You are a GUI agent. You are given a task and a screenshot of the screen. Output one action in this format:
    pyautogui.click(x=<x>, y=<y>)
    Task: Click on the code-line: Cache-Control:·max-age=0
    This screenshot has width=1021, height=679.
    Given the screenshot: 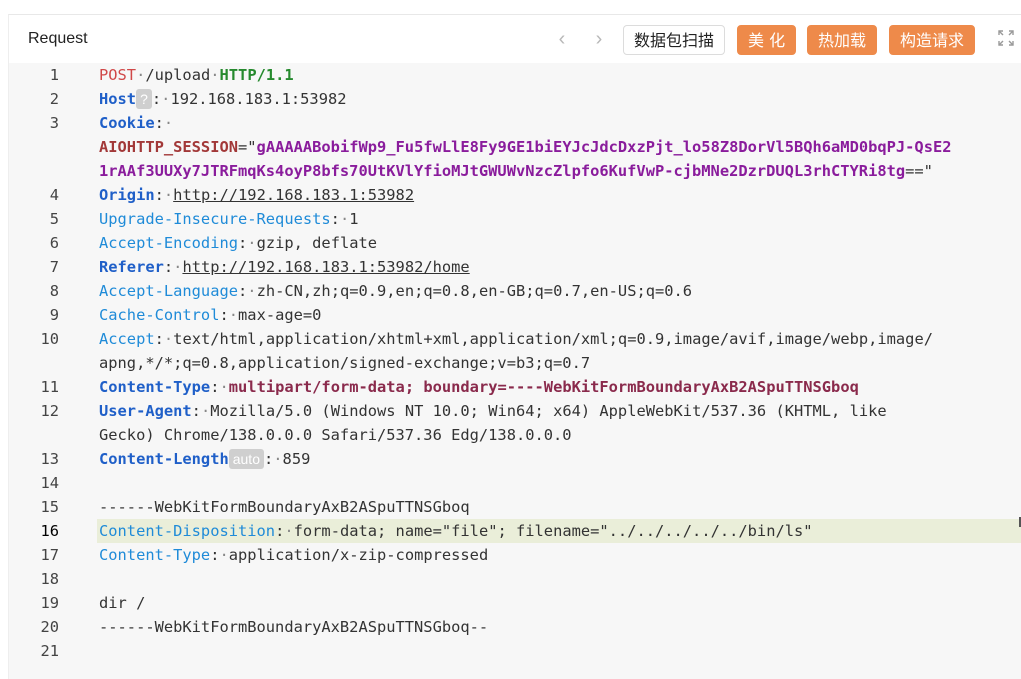 What is the action you would take?
    pyautogui.click(x=558, y=315)
    